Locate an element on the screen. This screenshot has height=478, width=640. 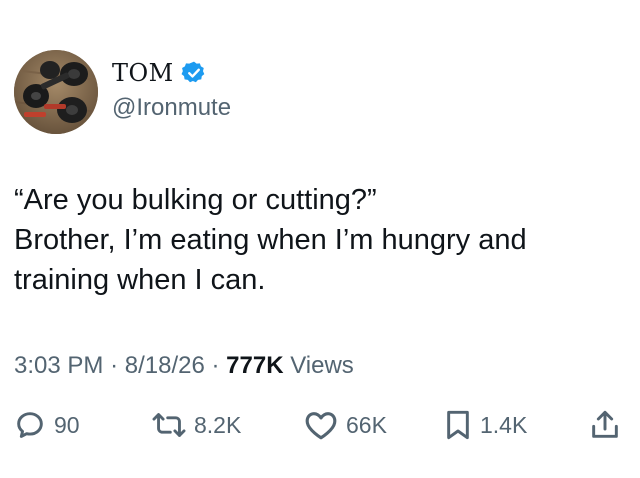
reply-count: 90 is located at coordinates (67, 424).